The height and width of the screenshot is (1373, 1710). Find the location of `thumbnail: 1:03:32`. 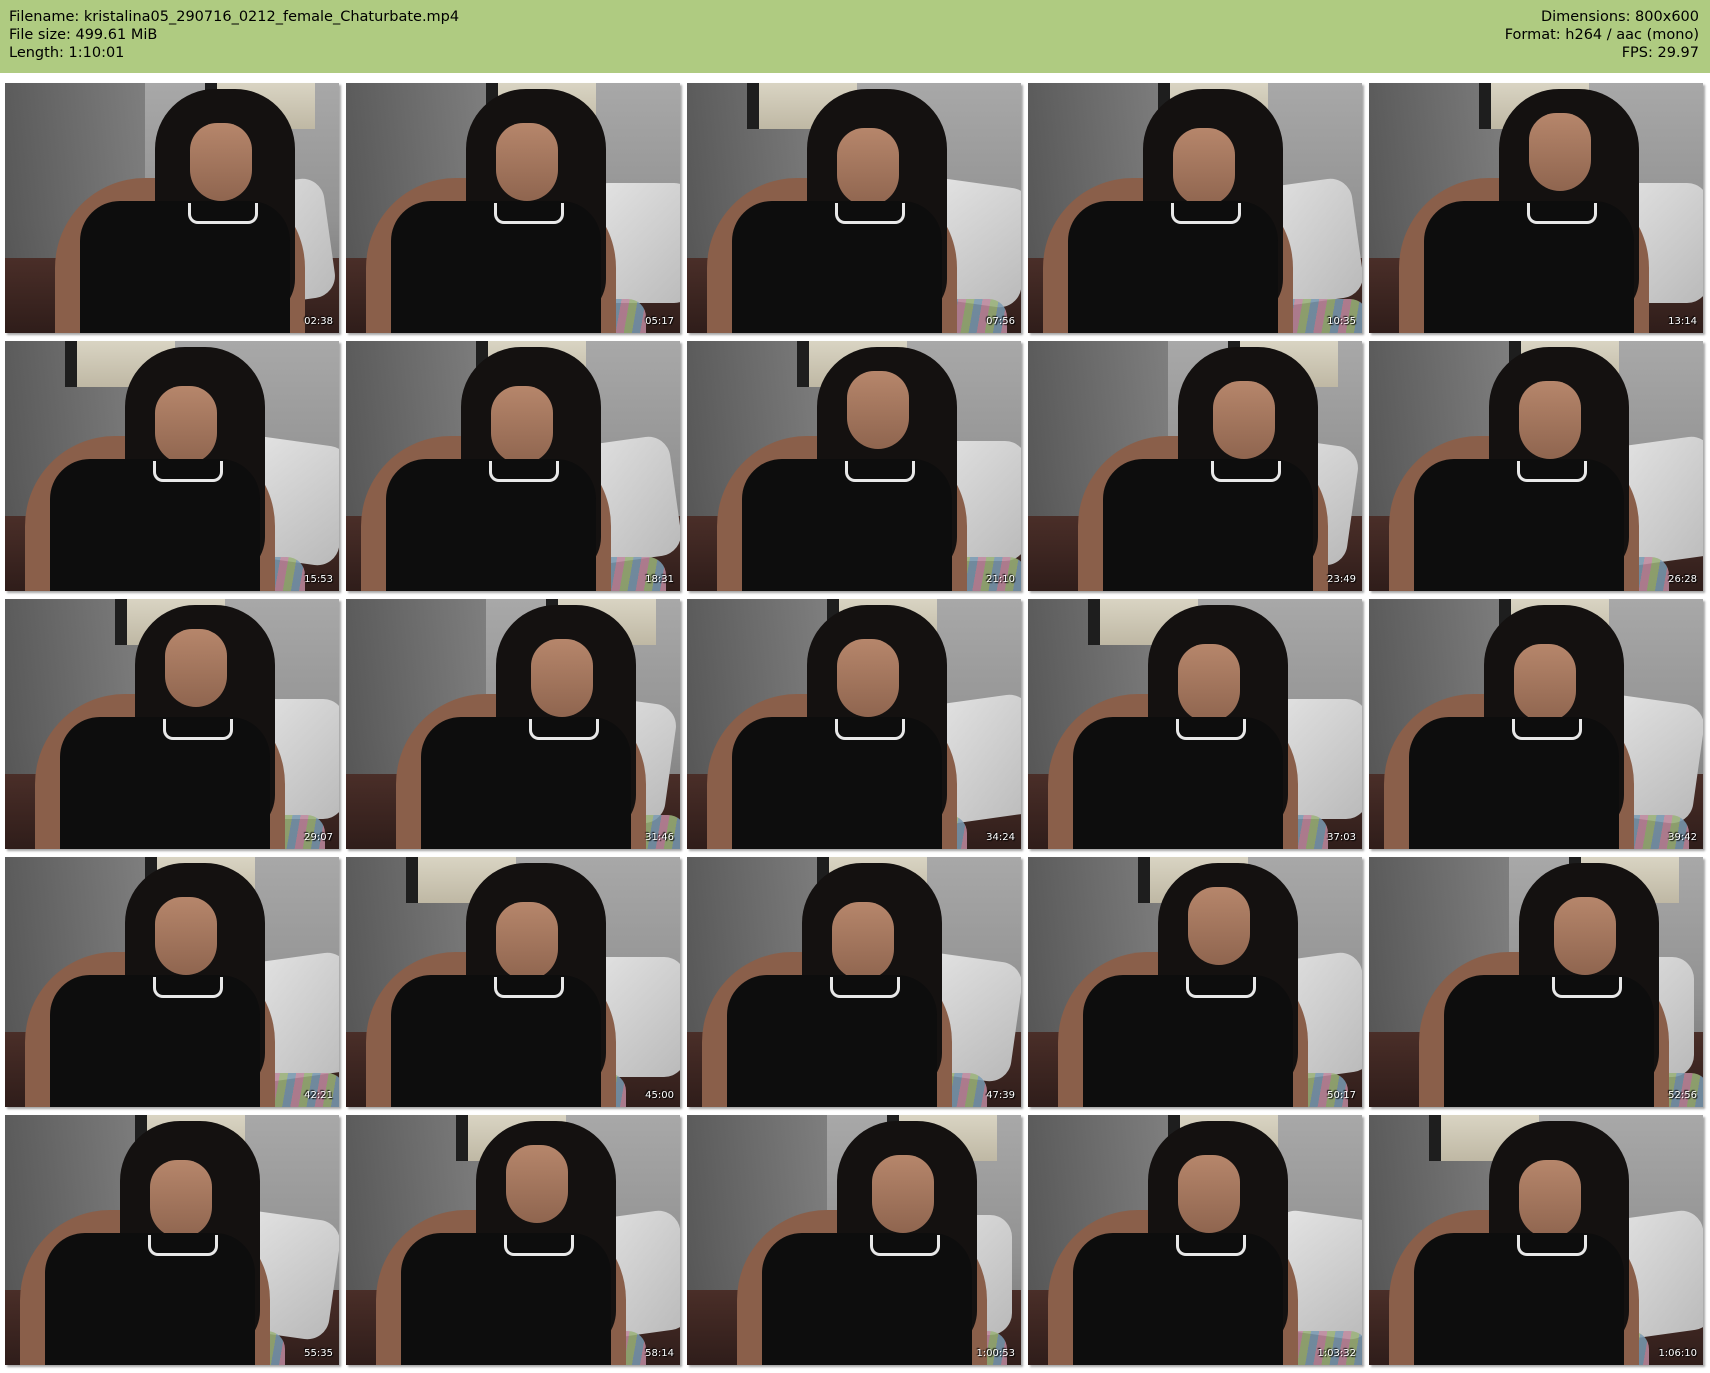

thumbnail: 1:03:32 is located at coordinates (1195, 1240).